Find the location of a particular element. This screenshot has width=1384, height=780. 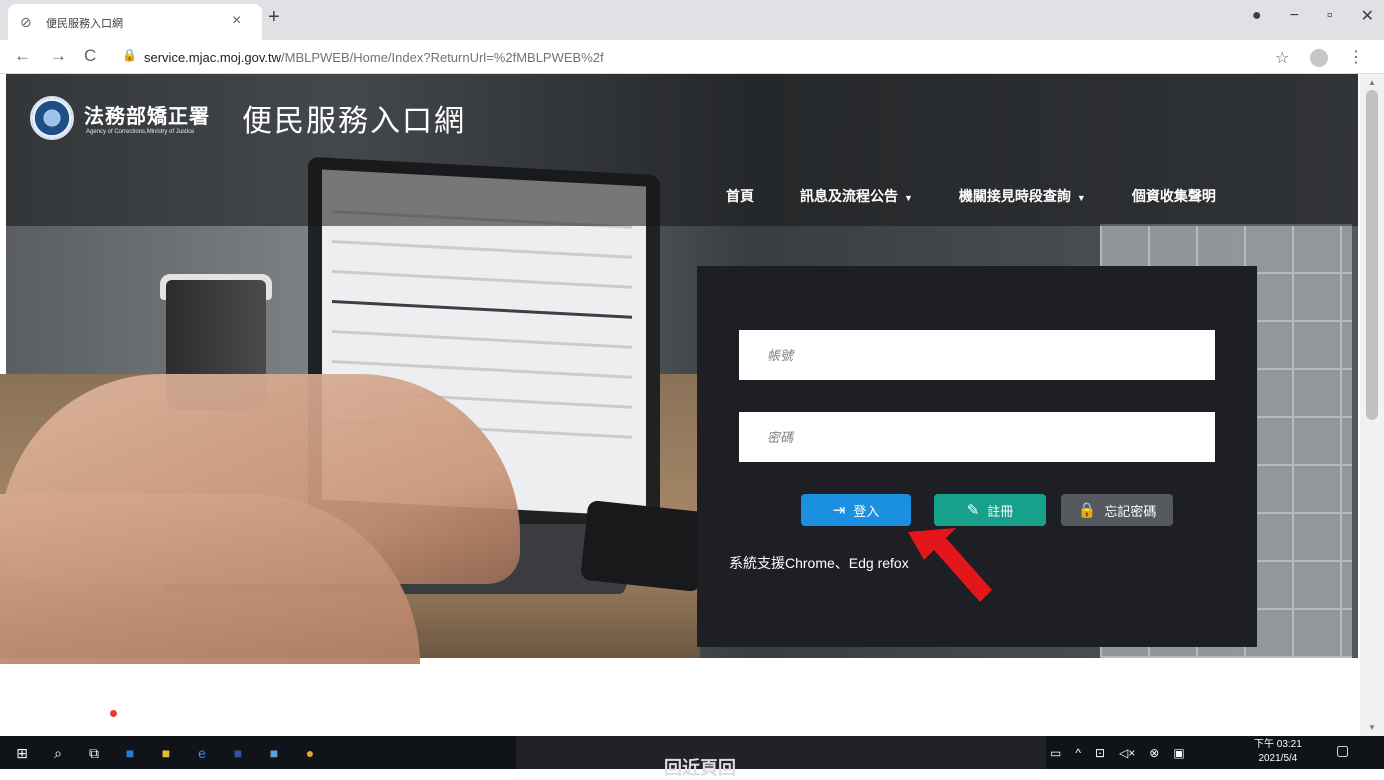

windows-start-icon: ⊞ is located at coordinates (22, 753).